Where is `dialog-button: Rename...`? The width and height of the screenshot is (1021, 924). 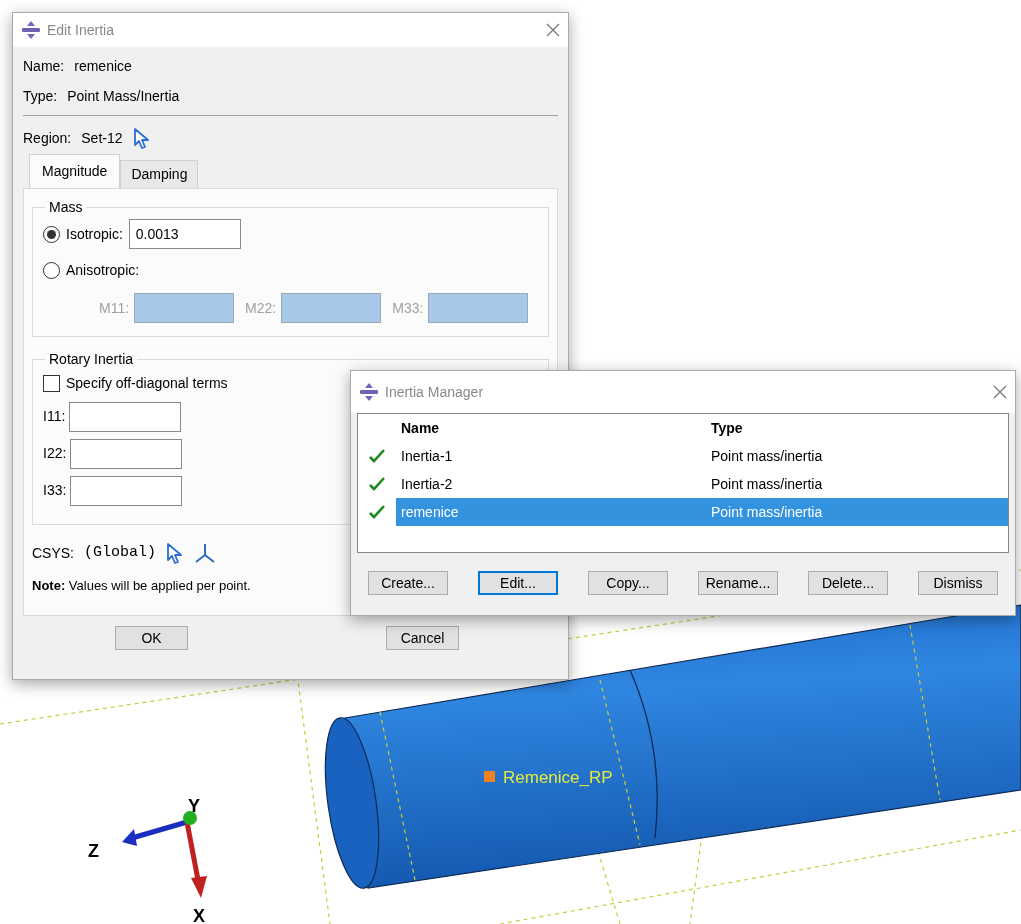 dialog-button: Rename... is located at coordinates (738, 583).